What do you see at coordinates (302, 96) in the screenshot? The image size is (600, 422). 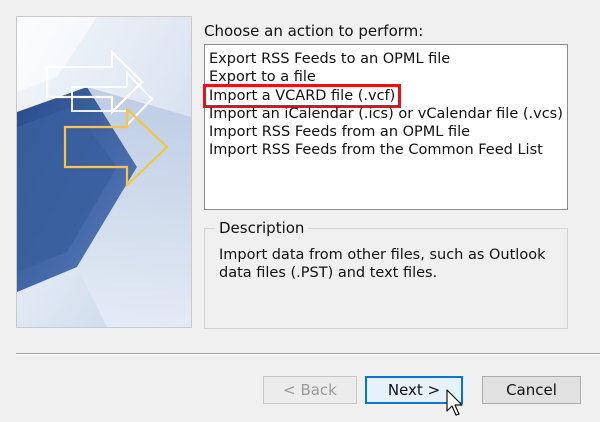 I see `action-import-vcard: Import a VCARD file (.vcf)` at bounding box center [302, 96].